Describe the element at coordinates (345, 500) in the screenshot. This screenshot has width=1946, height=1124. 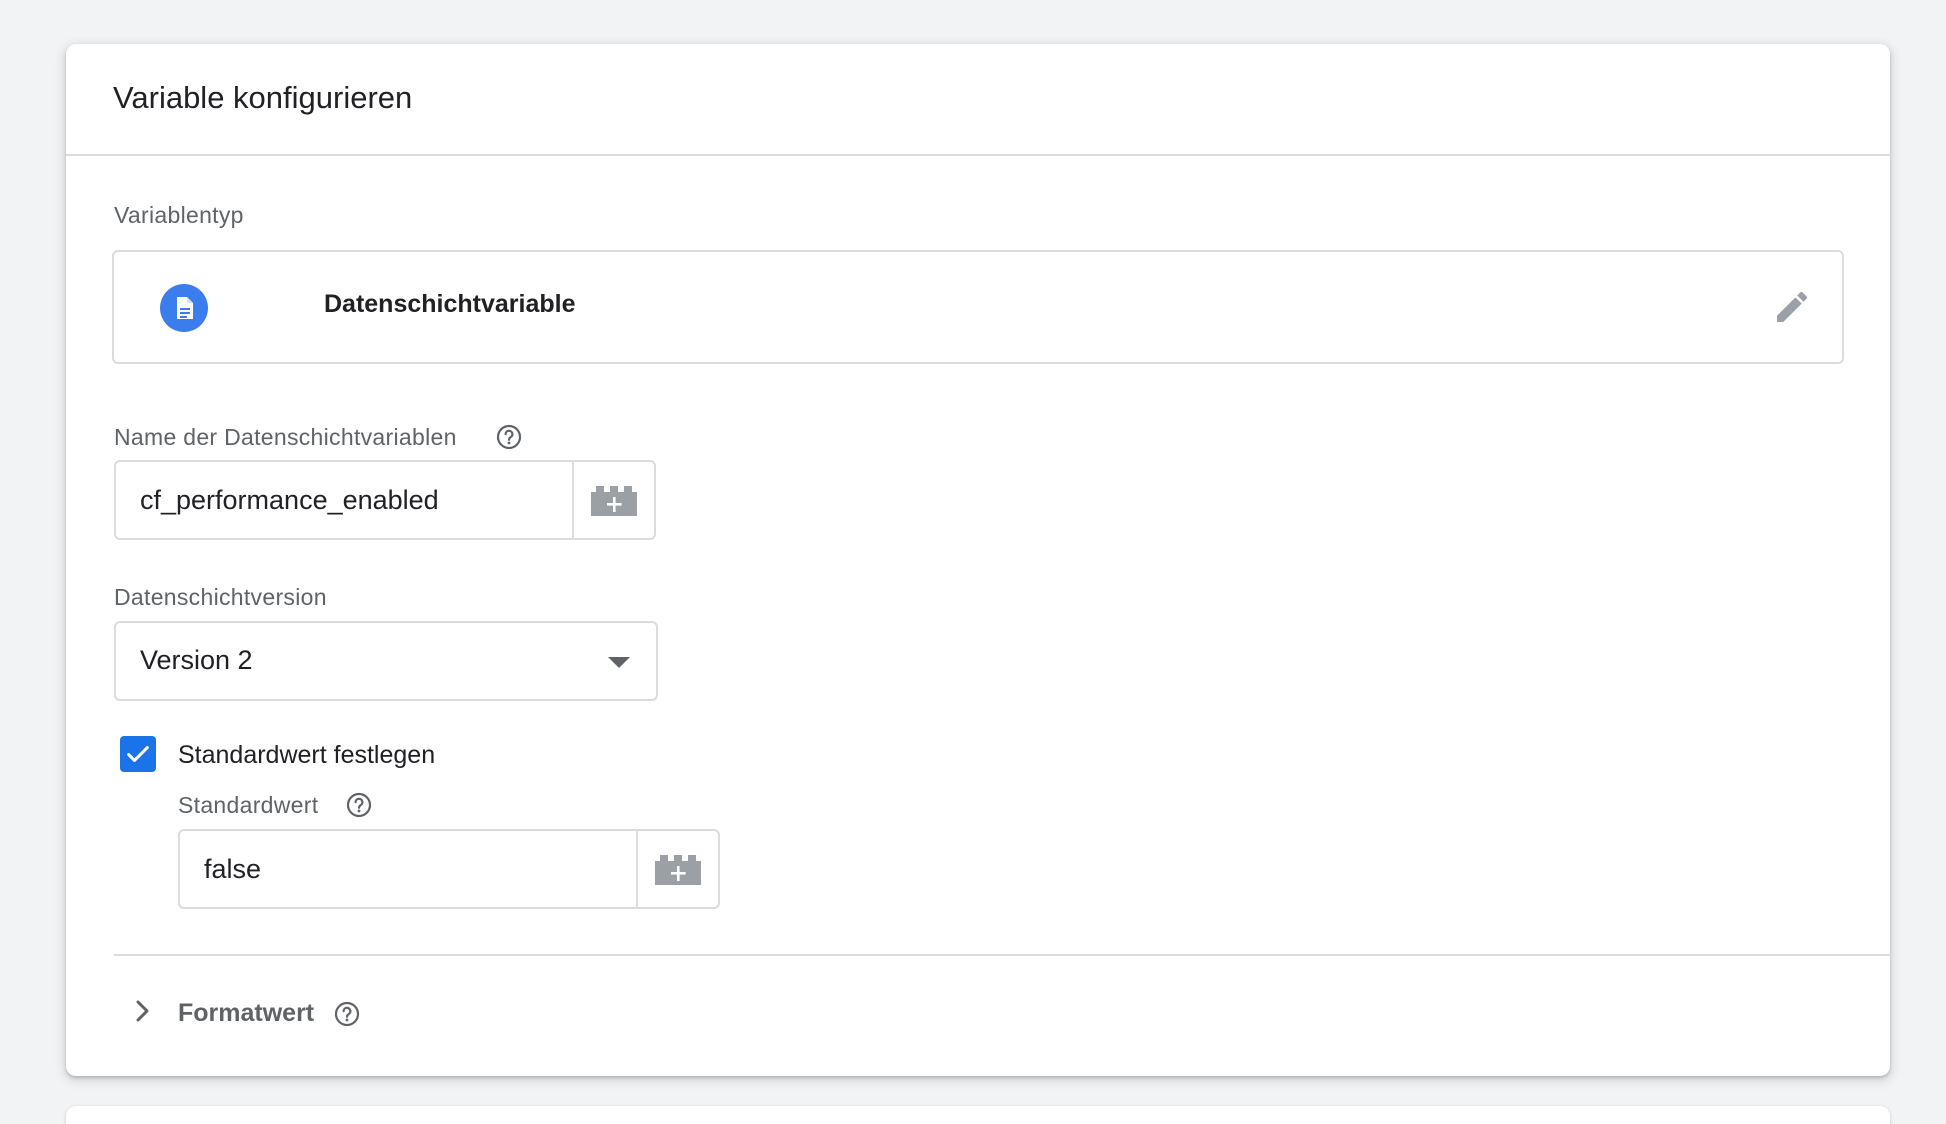
I see `datalayer-name-input` at that location.